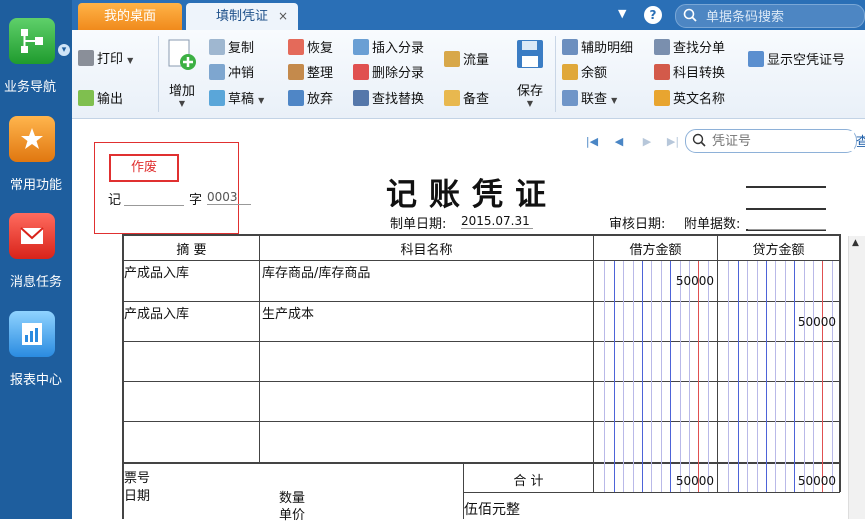  I want to click on restore-button: 恢复, so click(310, 49).